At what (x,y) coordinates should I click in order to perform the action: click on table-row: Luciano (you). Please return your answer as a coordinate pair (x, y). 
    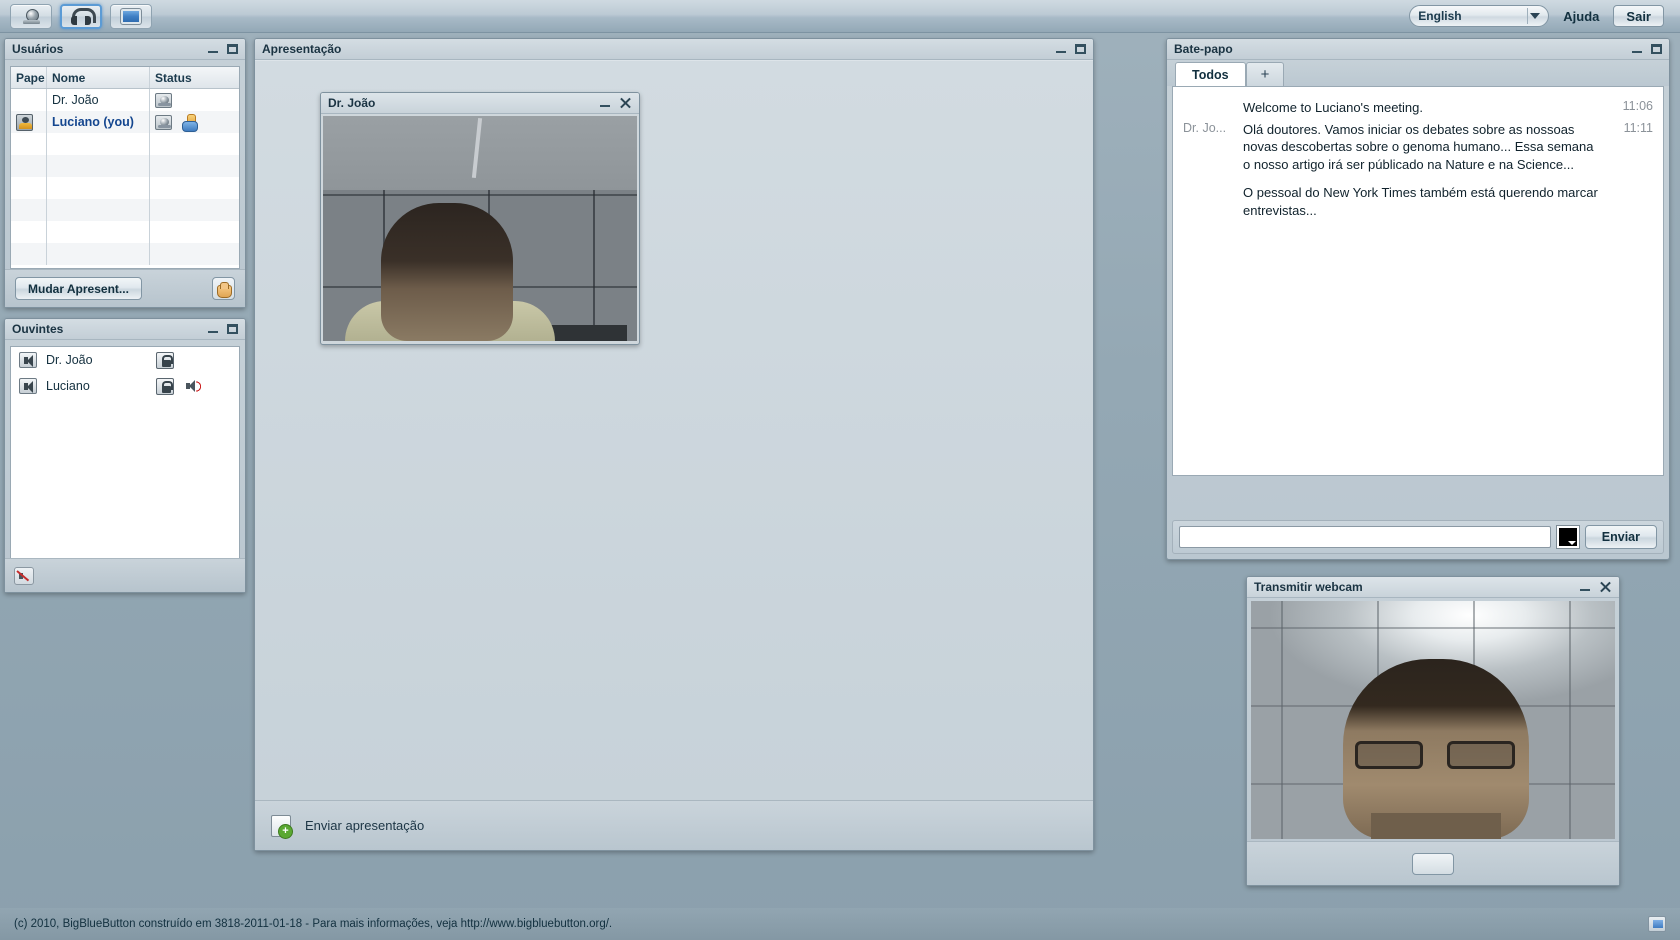
    Looking at the image, I should click on (125, 122).